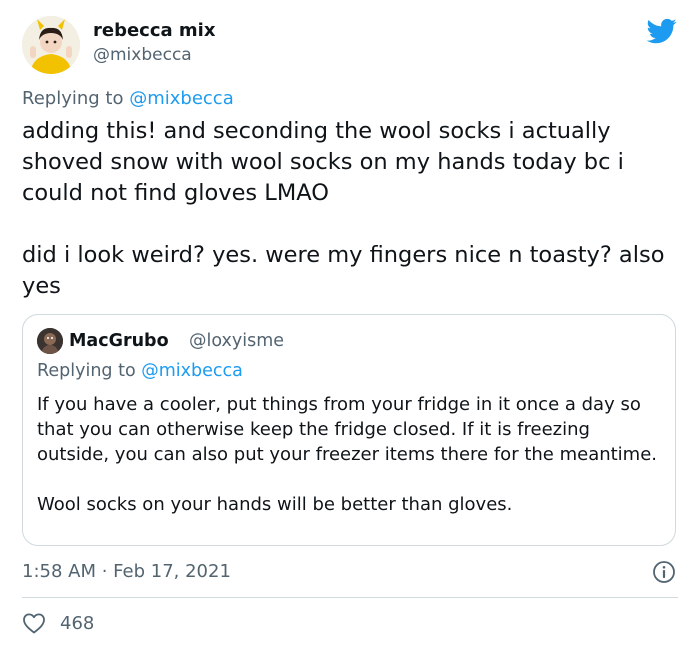 The width and height of the screenshot is (700, 650). Describe the element at coordinates (142, 55) in the screenshot. I see `author-handle: @mixbecca` at that location.